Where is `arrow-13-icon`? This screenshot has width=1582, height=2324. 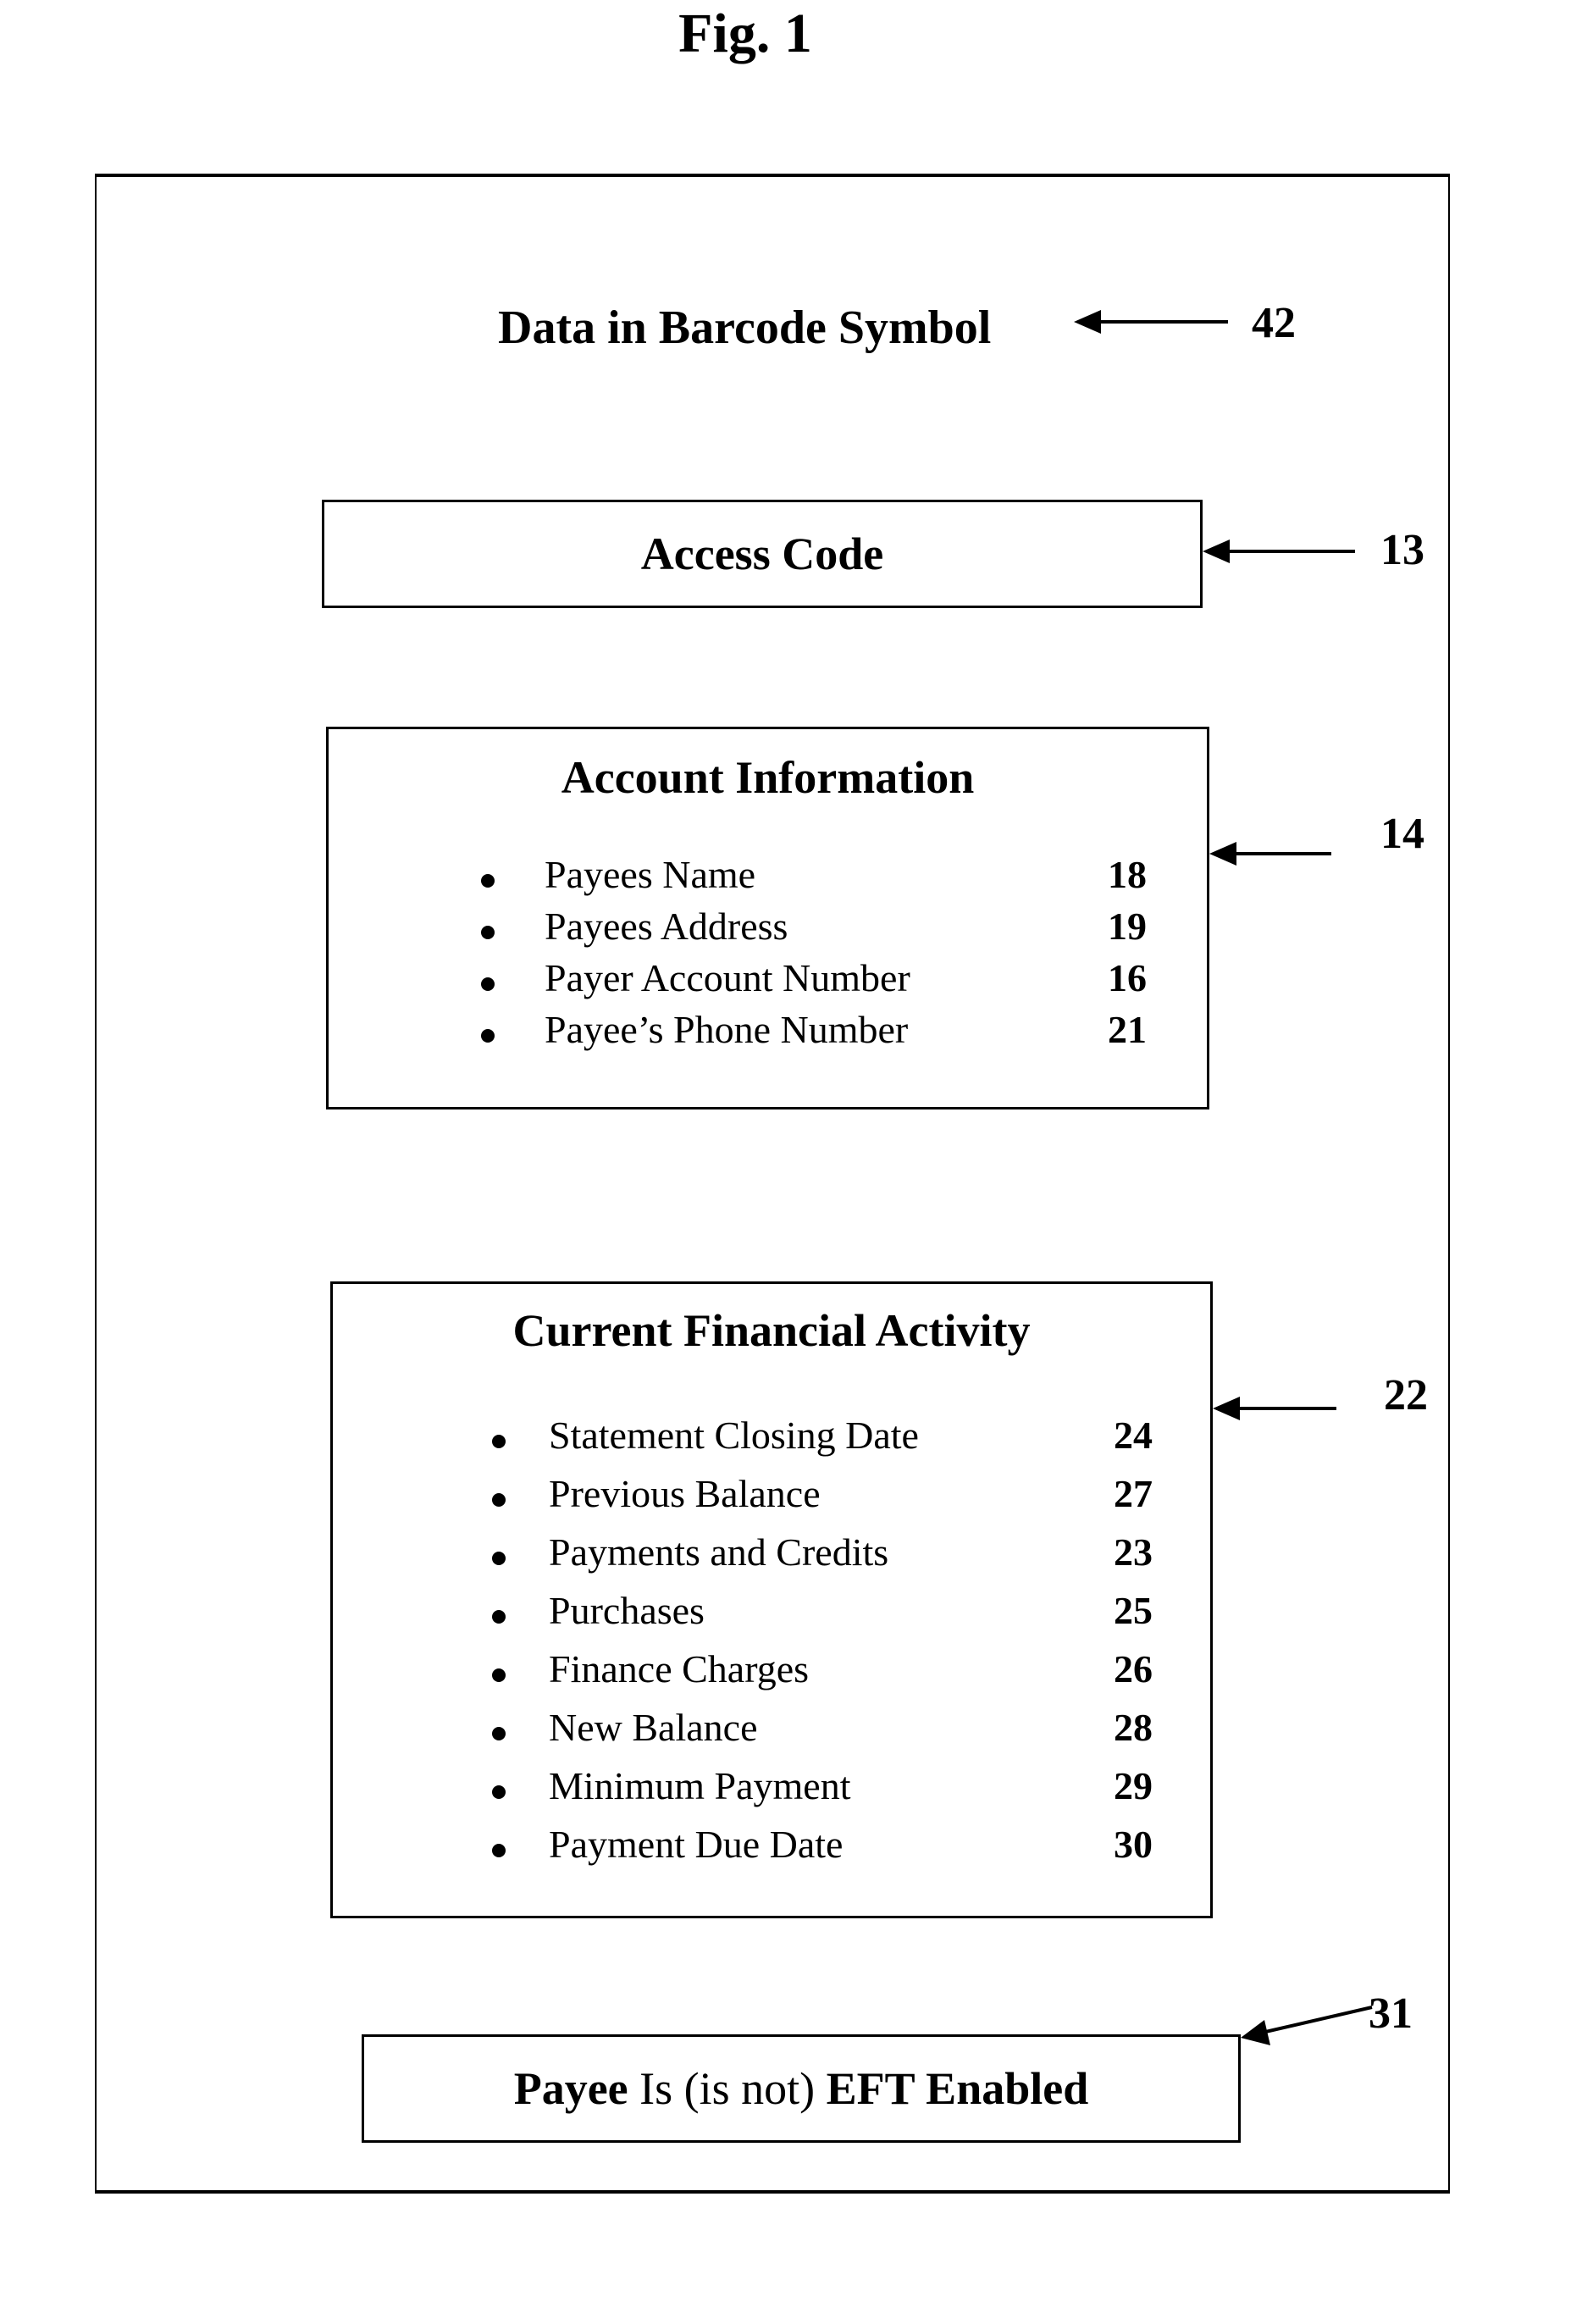 arrow-13-icon is located at coordinates (1279, 551).